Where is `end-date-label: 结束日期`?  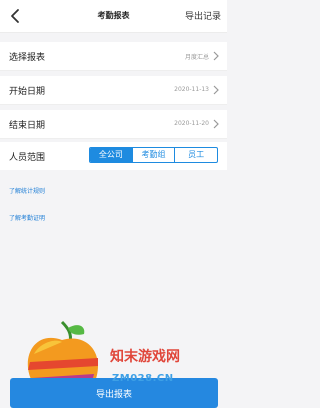 end-date-label: 结束日期 is located at coordinates (27, 126).